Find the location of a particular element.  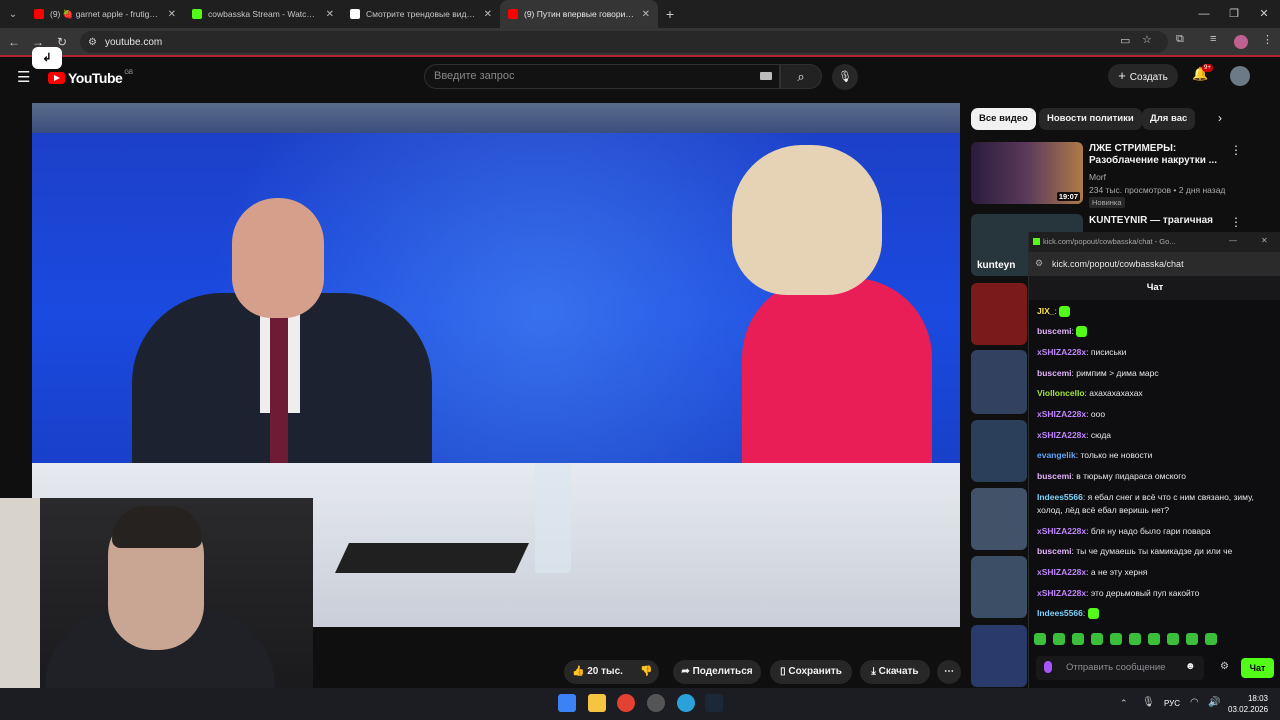

like-dislike-group: 👍 20 тыс. 👎 is located at coordinates (611, 672).